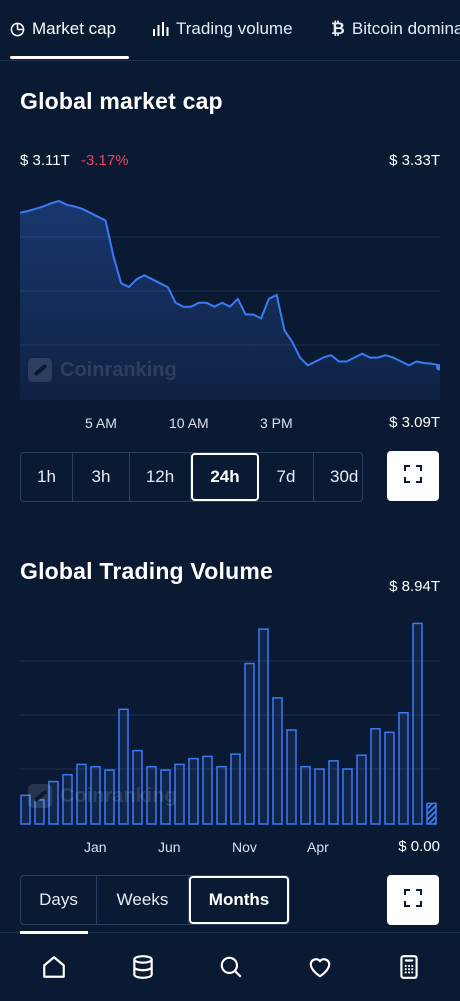 The height and width of the screenshot is (1001, 460). What do you see at coordinates (69, 57) in the screenshot?
I see `active-tab-indicator` at bounding box center [69, 57].